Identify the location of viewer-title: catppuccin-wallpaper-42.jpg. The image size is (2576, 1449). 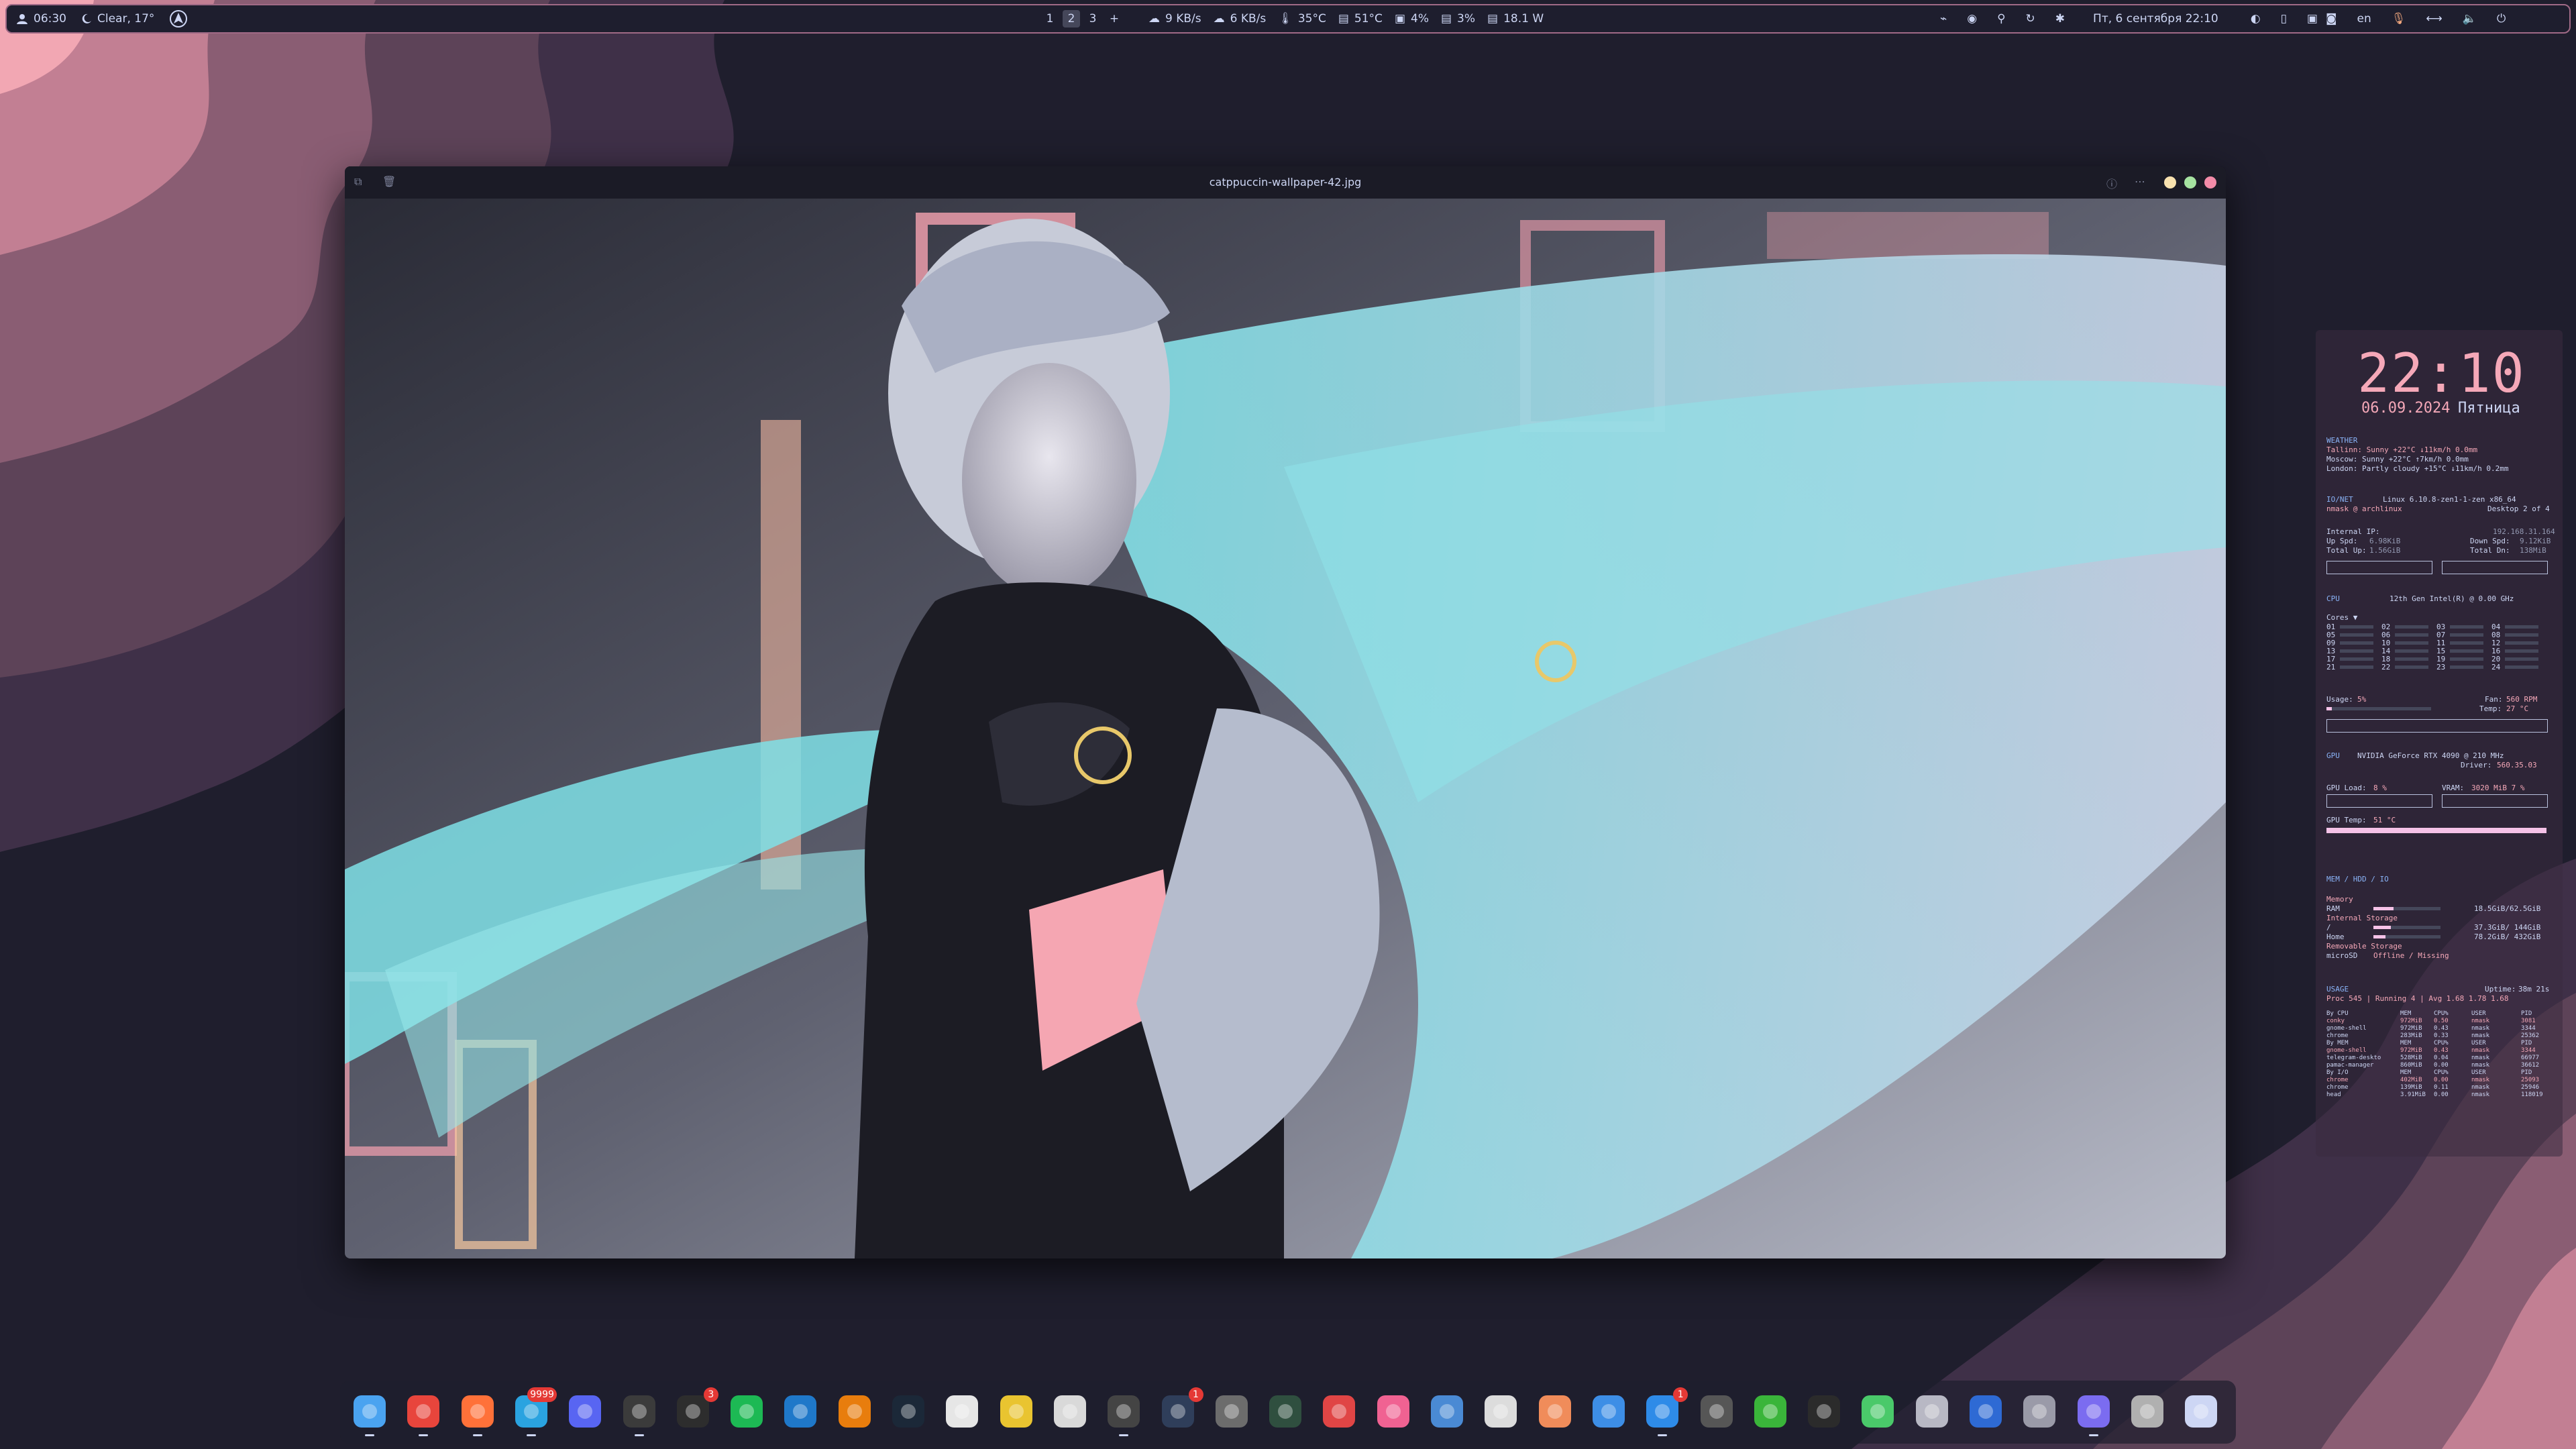
(1285, 182).